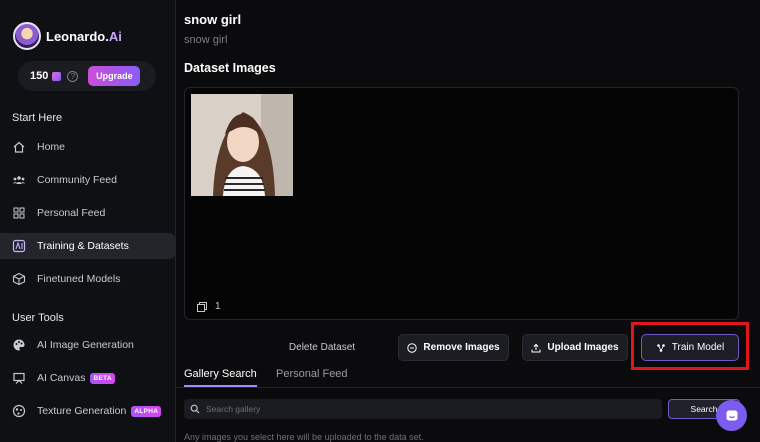 The width and height of the screenshot is (760, 442). What do you see at coordinates (88, 345) in the screenshot?
I see `sidebar-item-ai-image-generation: AI Image Generation` at bounding box center [88, 345].